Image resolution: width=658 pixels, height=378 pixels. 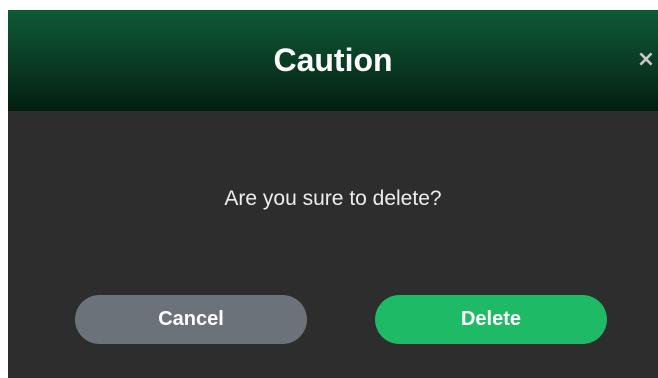 I want to click on dialog-title: Caution, so click(x=333, y=60).